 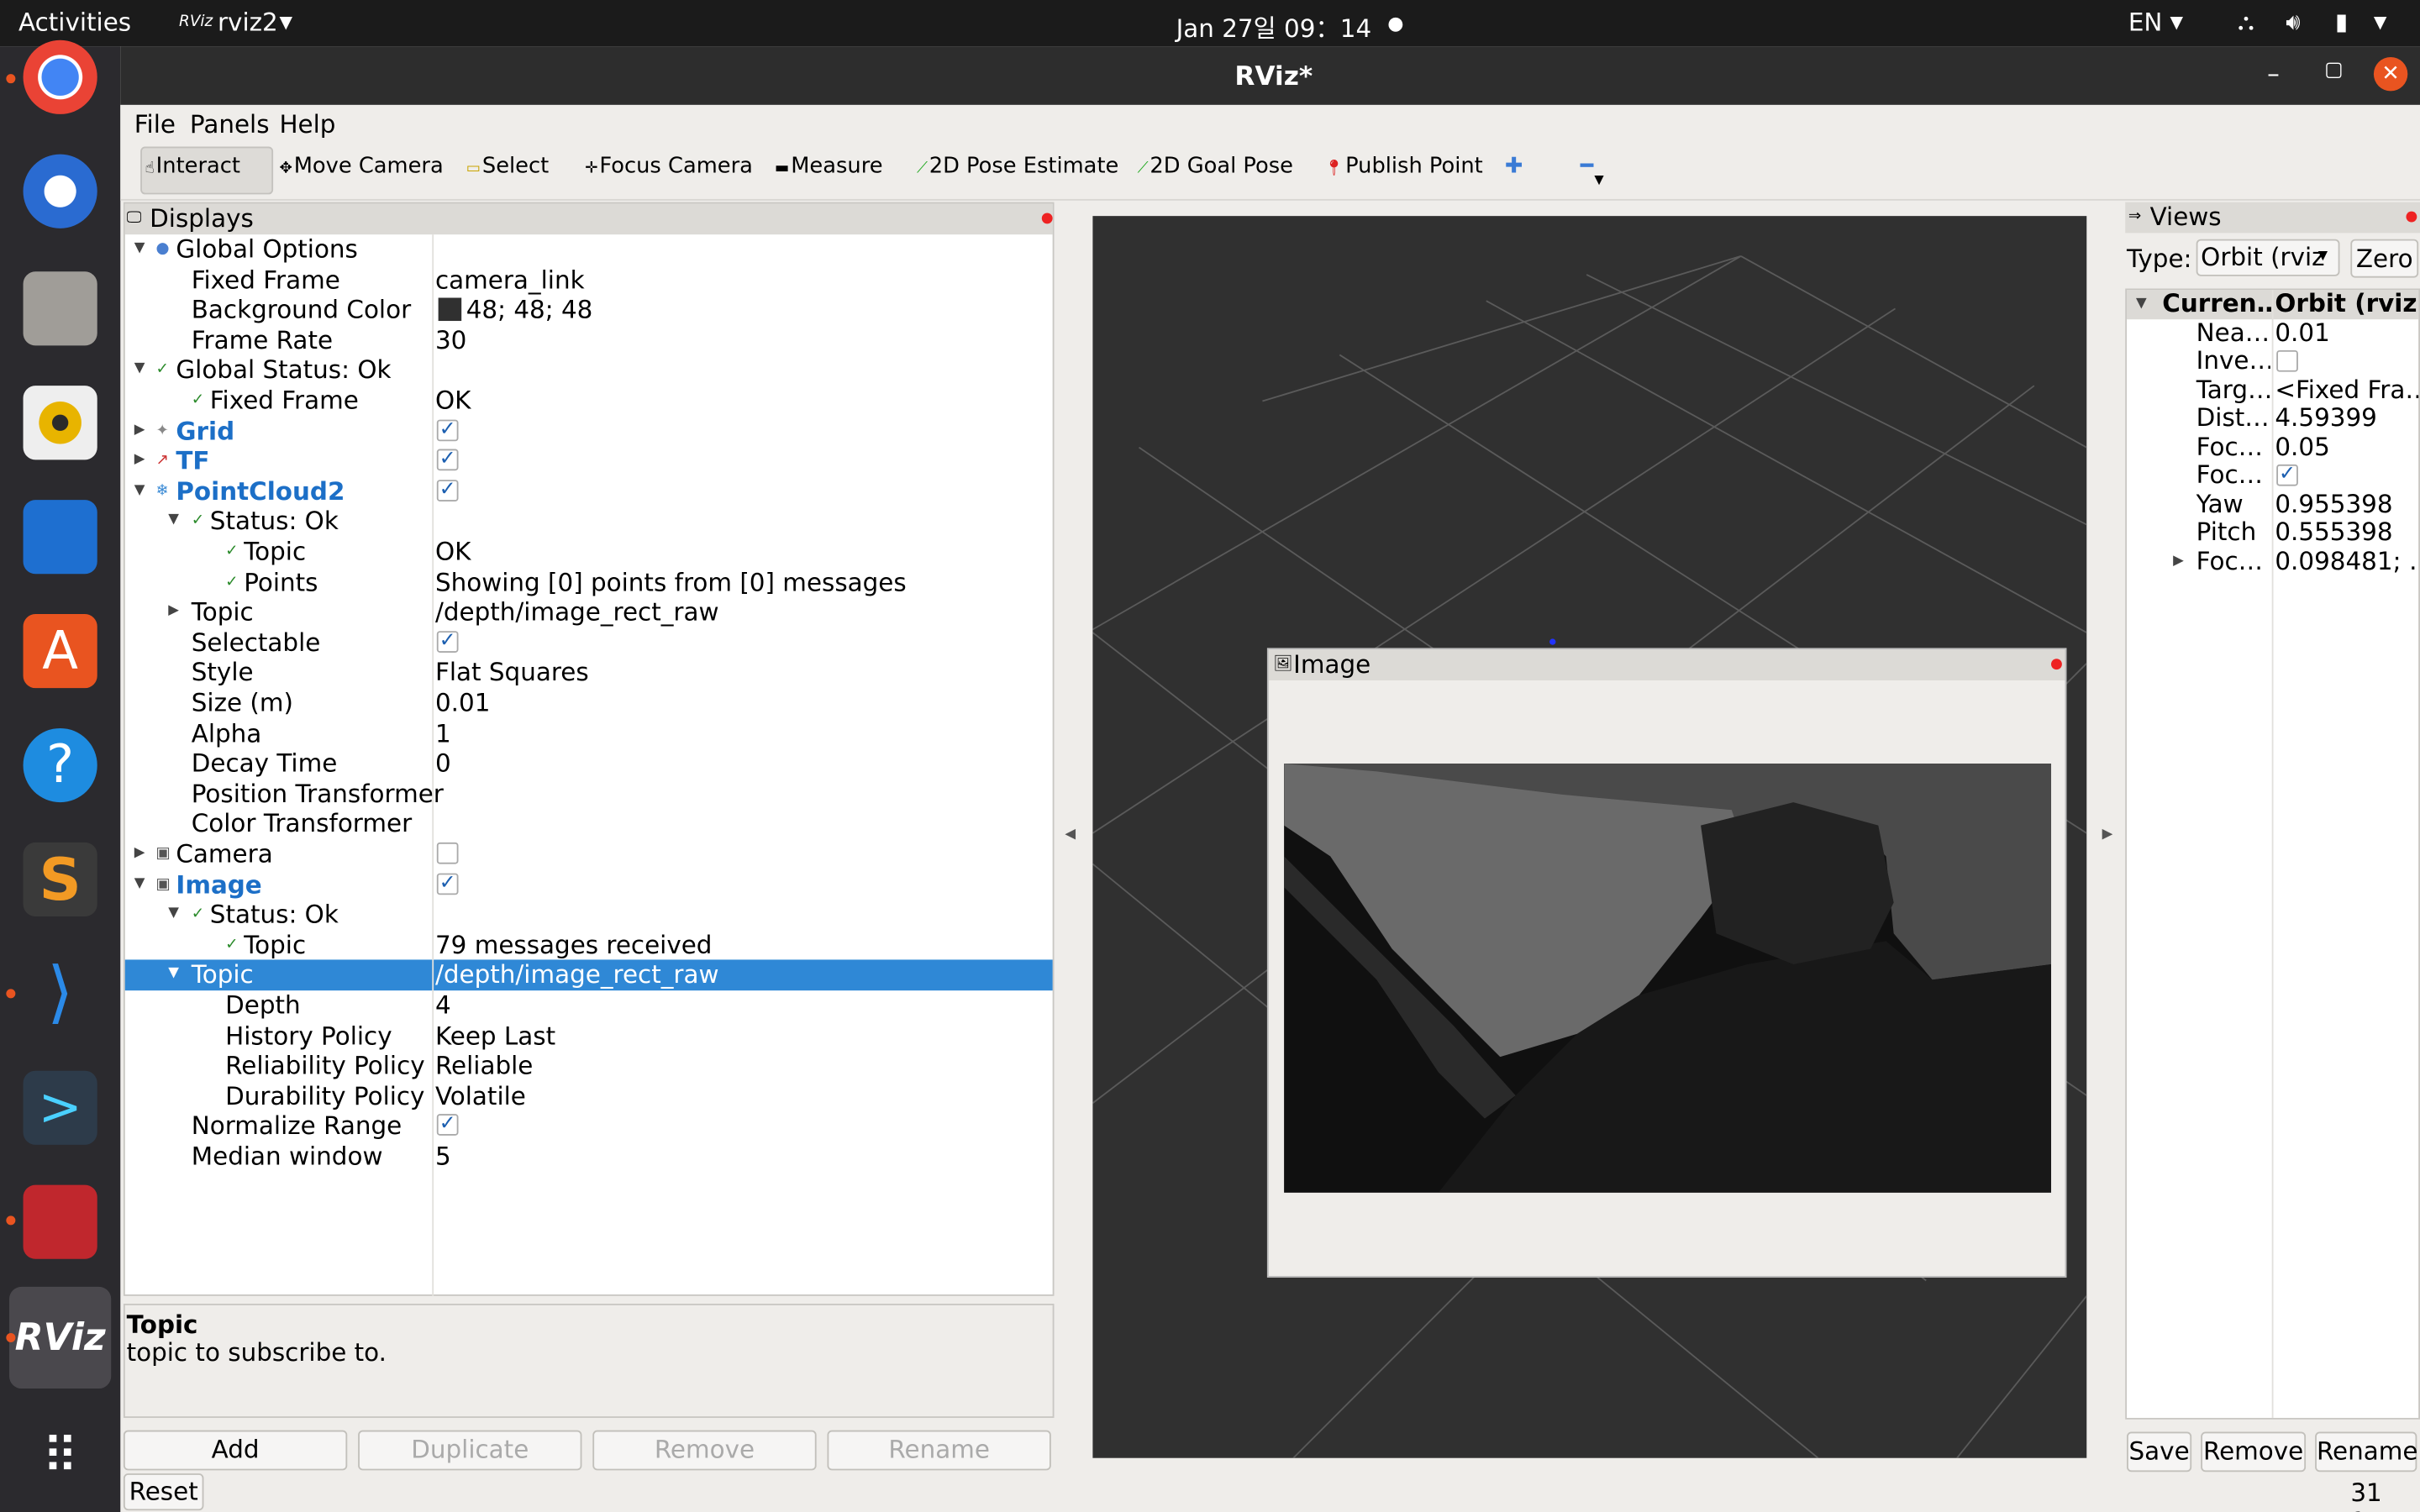 What do you see at coordinates (450, 340) in the screenshot?
I see `display-property-value: 30` at bounding box center [450, 340].